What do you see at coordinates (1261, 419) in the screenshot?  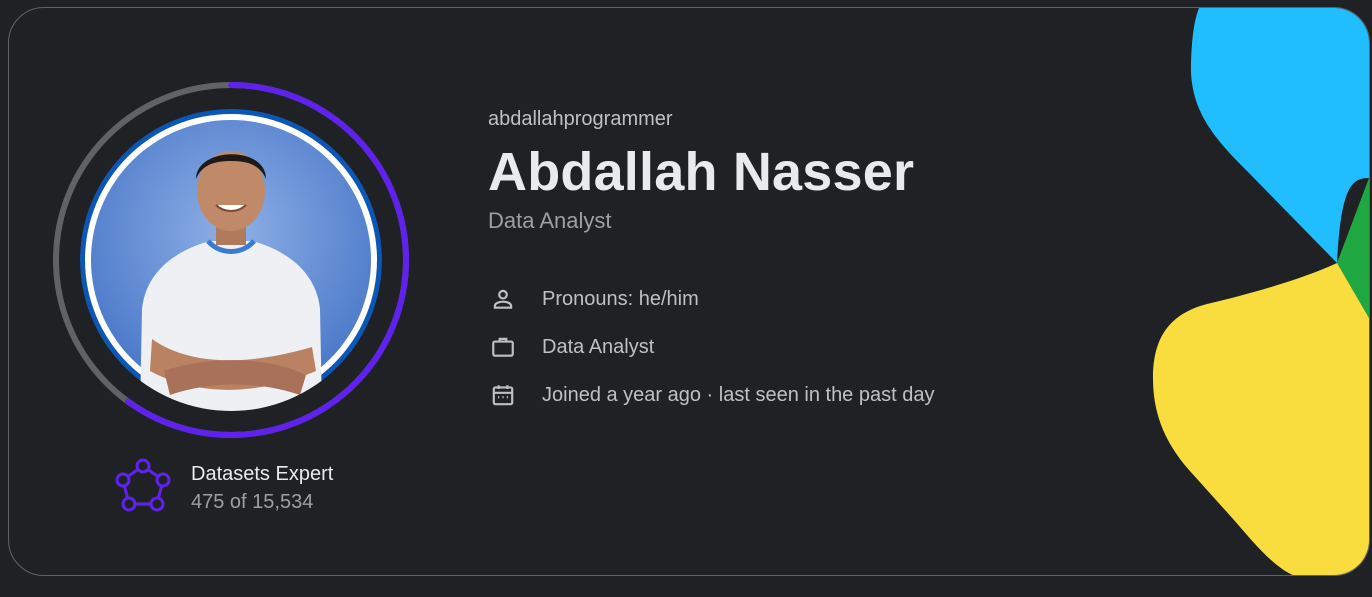 I see `blob-yellow` at bounding box center [1261, 419].